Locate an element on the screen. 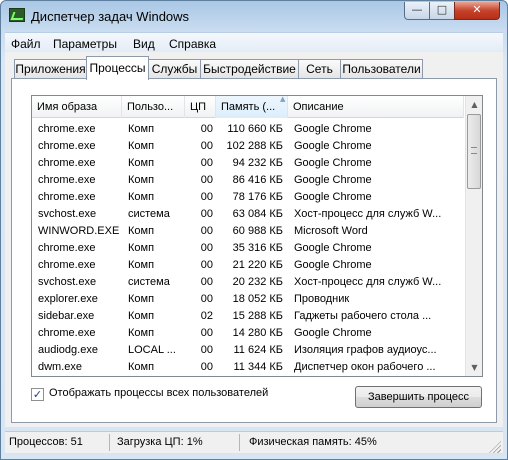 The height and width of the screenshot is (460, 508). scroll-grip-icon is located at coordinates (474, 150).